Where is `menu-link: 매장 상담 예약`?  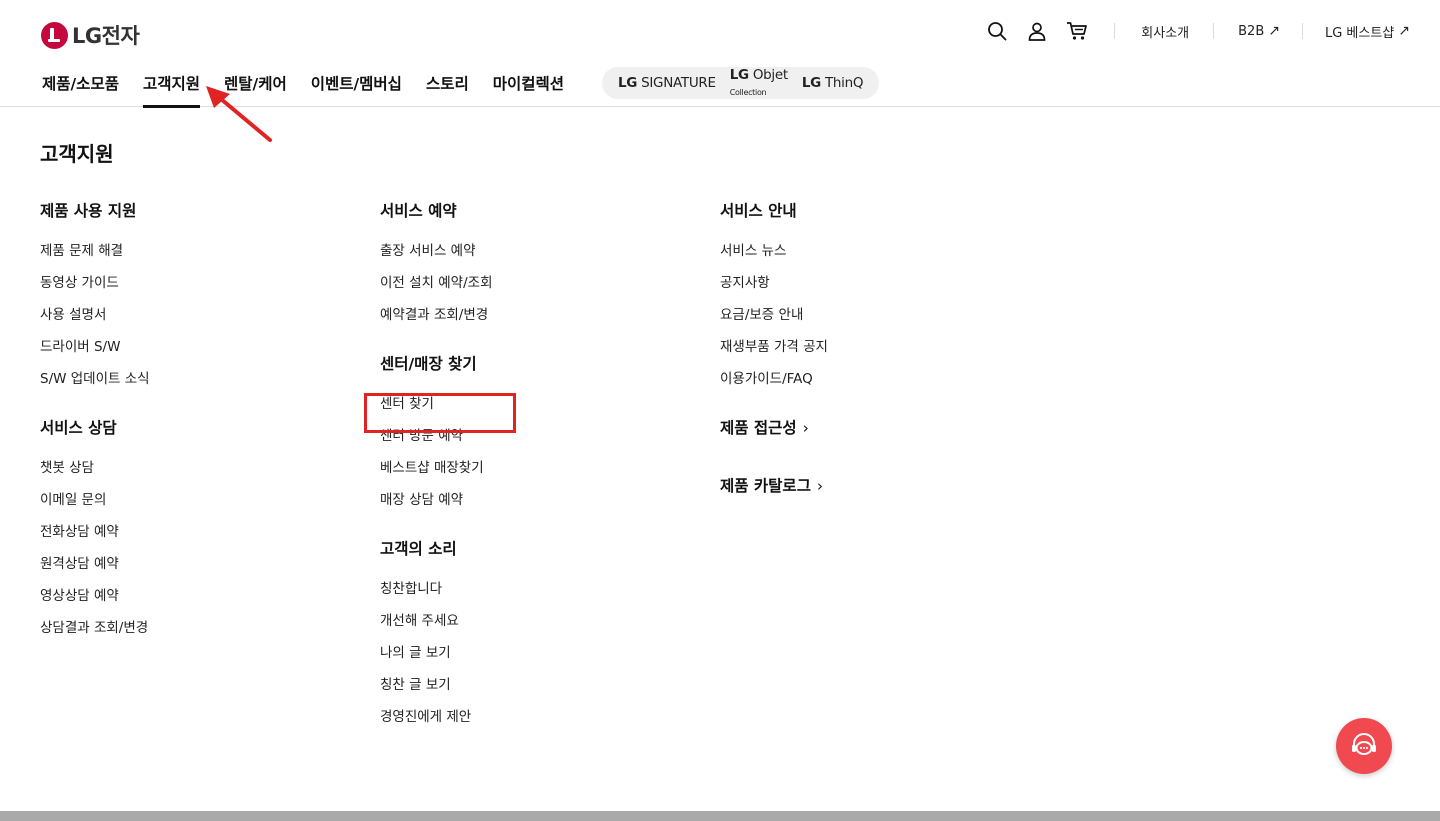
menu-link: 매장 상담 예약 is located at coordinates (436, 506).